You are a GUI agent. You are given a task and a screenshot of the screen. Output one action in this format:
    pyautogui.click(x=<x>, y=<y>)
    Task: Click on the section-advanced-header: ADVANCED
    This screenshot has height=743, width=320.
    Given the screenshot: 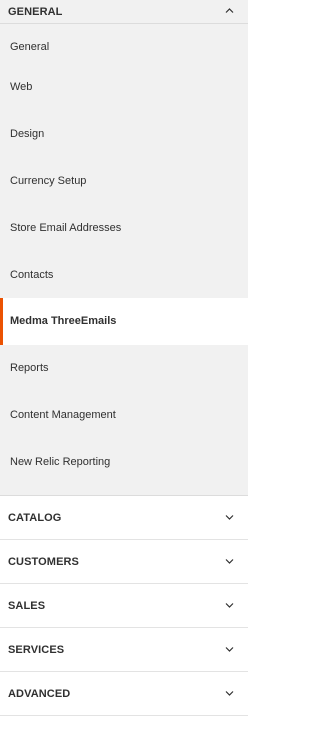 What is the action you would take?
    pyautogui.click(x=124, y=694)
    